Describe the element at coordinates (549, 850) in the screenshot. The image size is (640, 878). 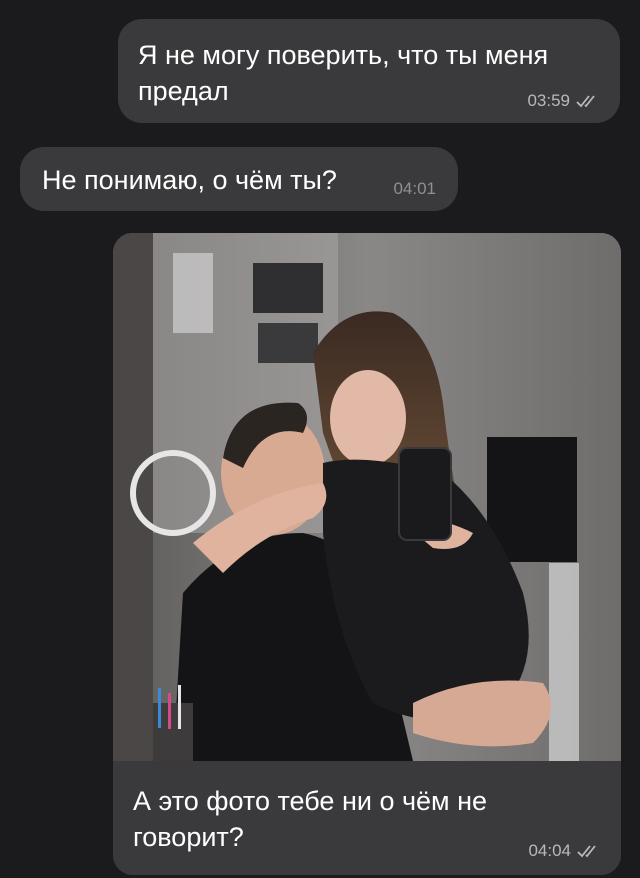
I see `message-time: 04:04` at that location.